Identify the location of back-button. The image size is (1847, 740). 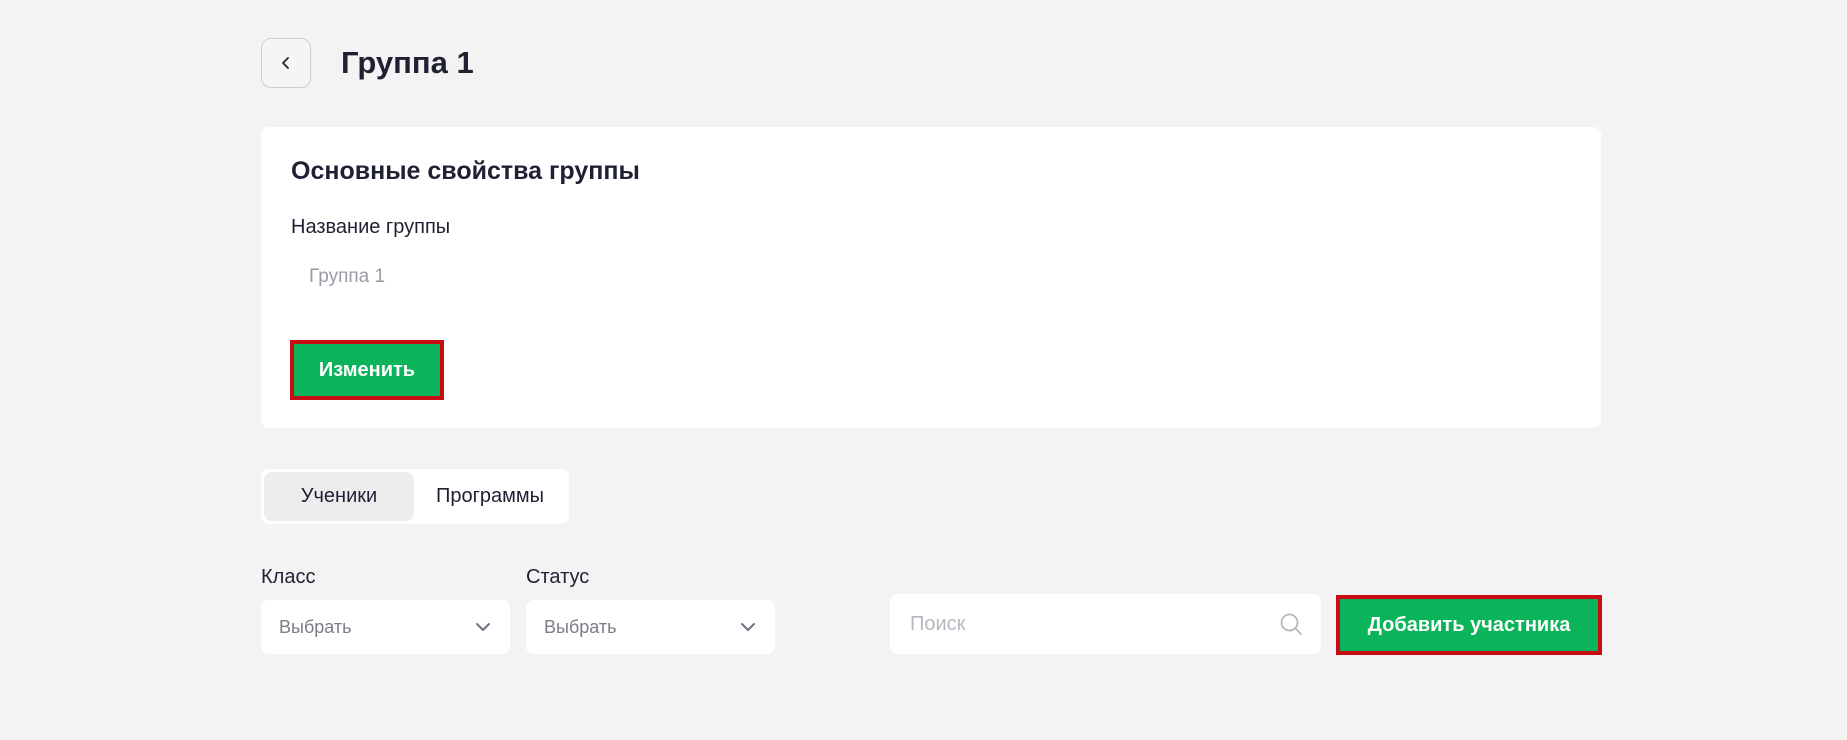
(286, 63).